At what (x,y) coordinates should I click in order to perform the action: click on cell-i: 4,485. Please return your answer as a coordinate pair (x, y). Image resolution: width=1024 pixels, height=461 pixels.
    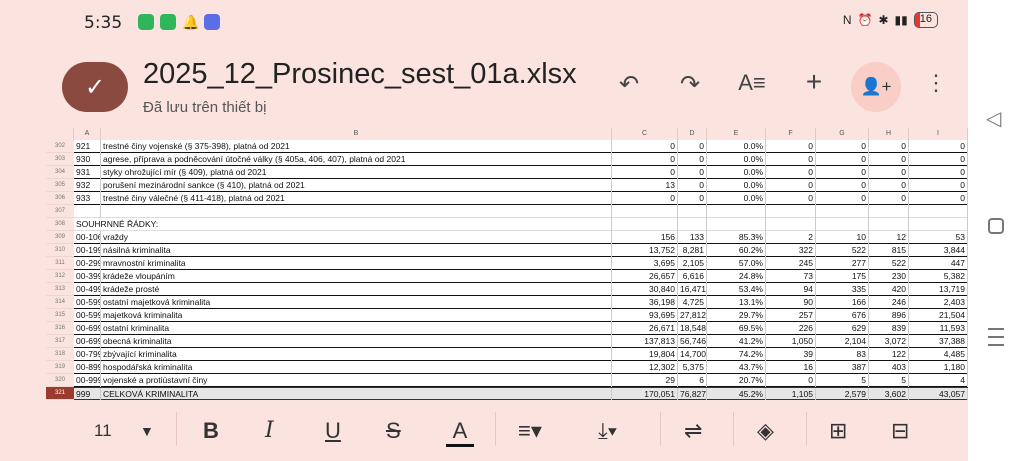
    Looking at the image, I should click on (938, 354).